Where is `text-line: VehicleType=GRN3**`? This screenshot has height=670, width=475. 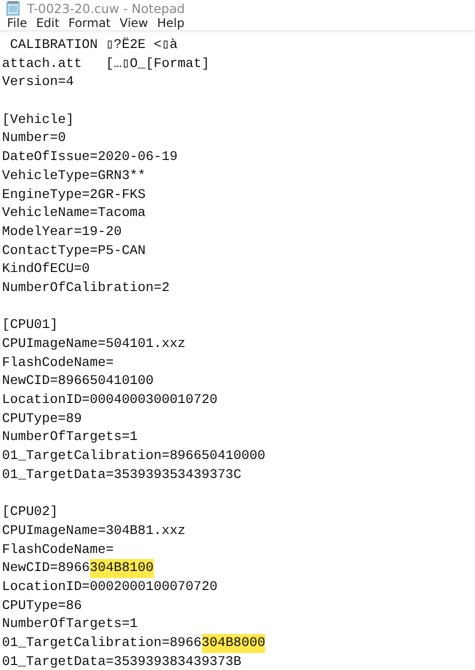
text-line: VehicleType=GRN3** is located at coordinates (74, 175).